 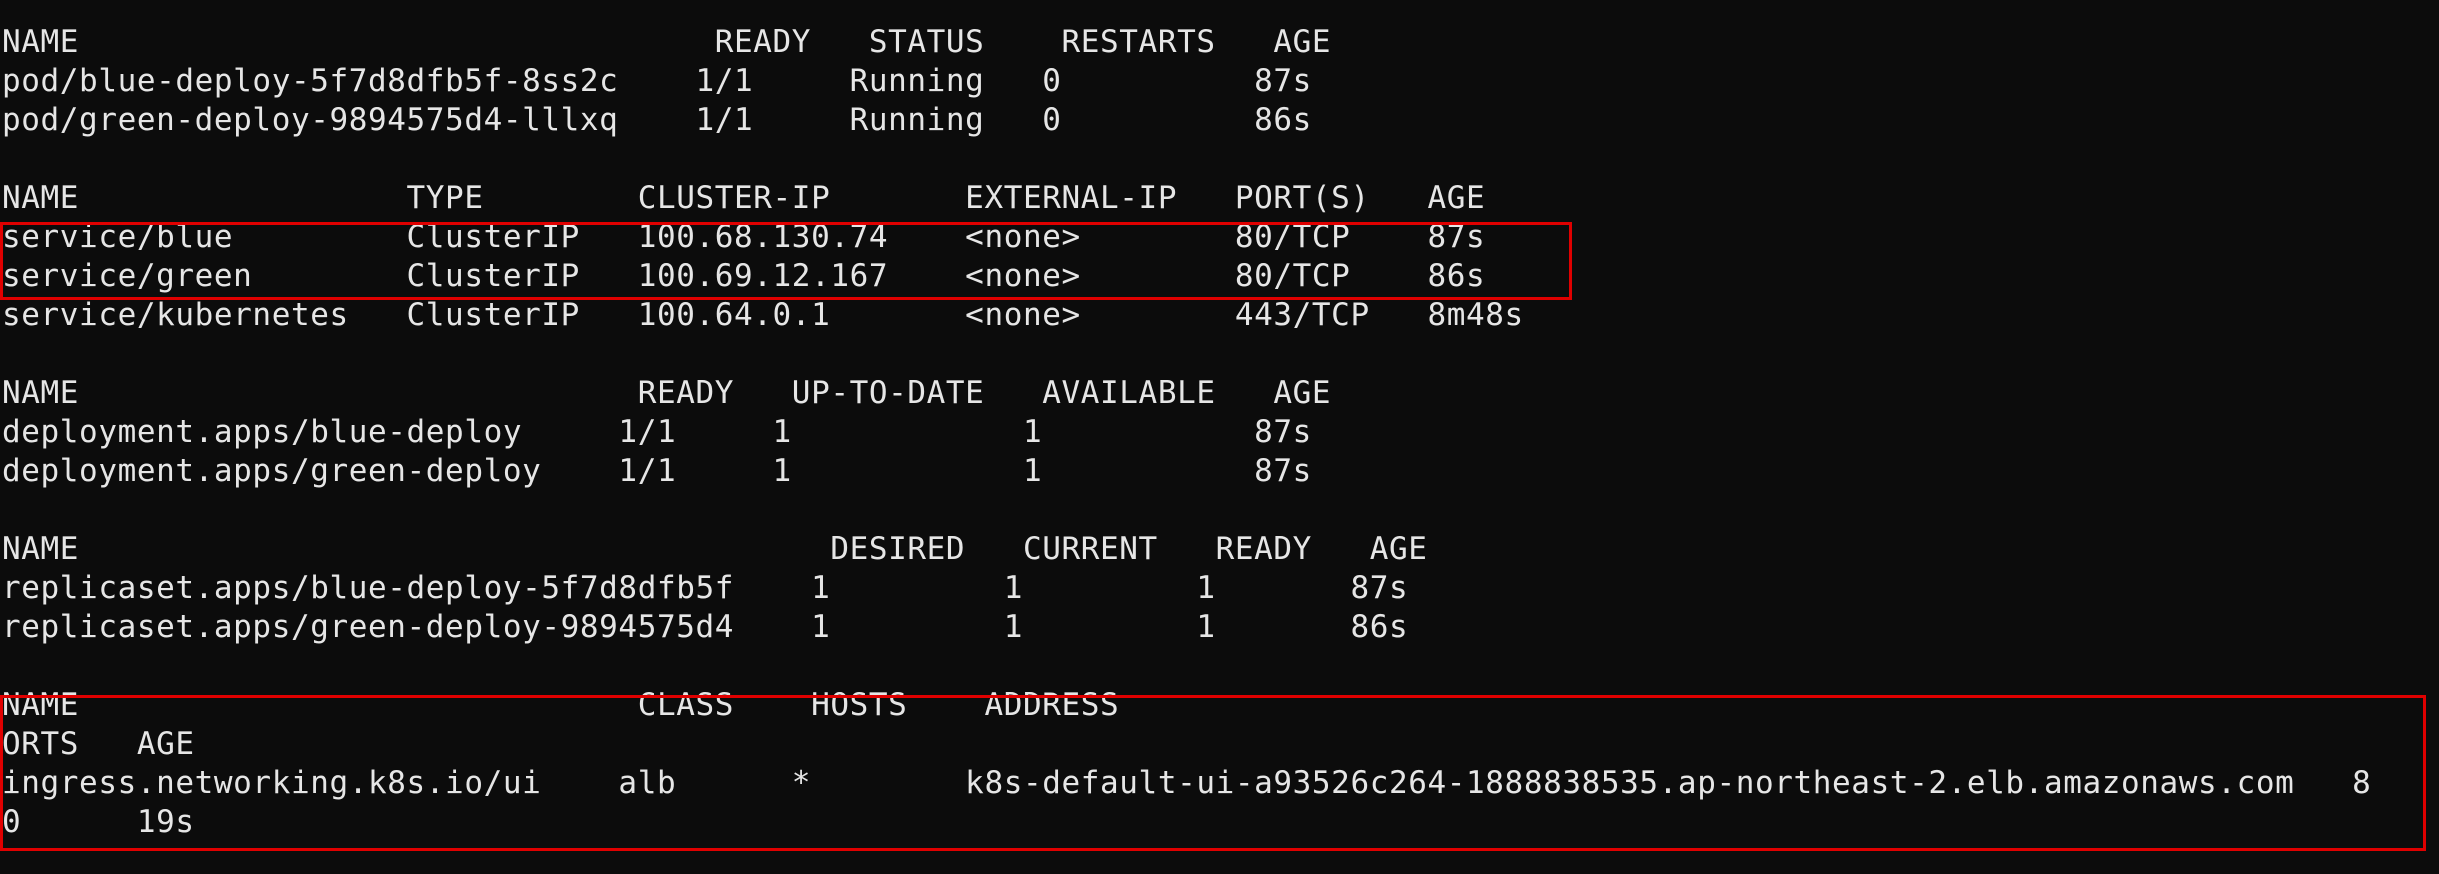 What do you see at coordinates (98, 744) in the screenshot?
I see `ingress-header-wrap-row: ORTS AGE` at bounding box center [98, 744].